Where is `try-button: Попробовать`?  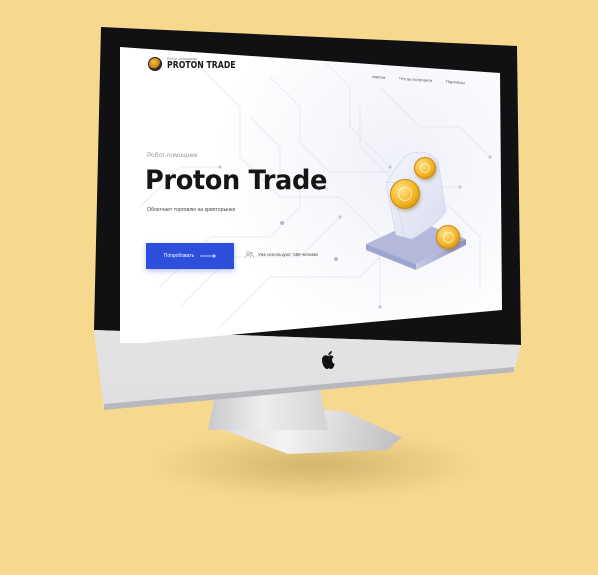
try-button: Попробовать is located at coordinates (190, 256).